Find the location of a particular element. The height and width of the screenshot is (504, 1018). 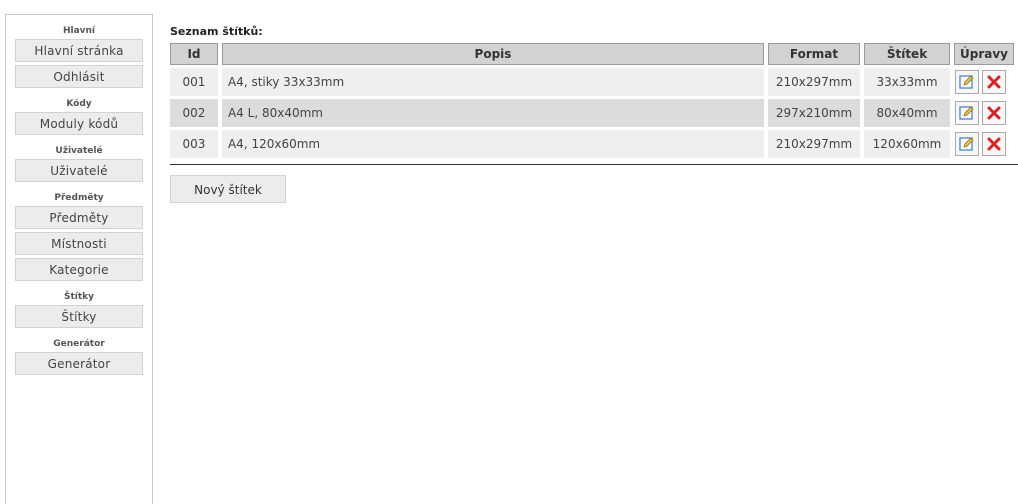

sidebar-heading: Kódy is located at coordinates (79, 104).